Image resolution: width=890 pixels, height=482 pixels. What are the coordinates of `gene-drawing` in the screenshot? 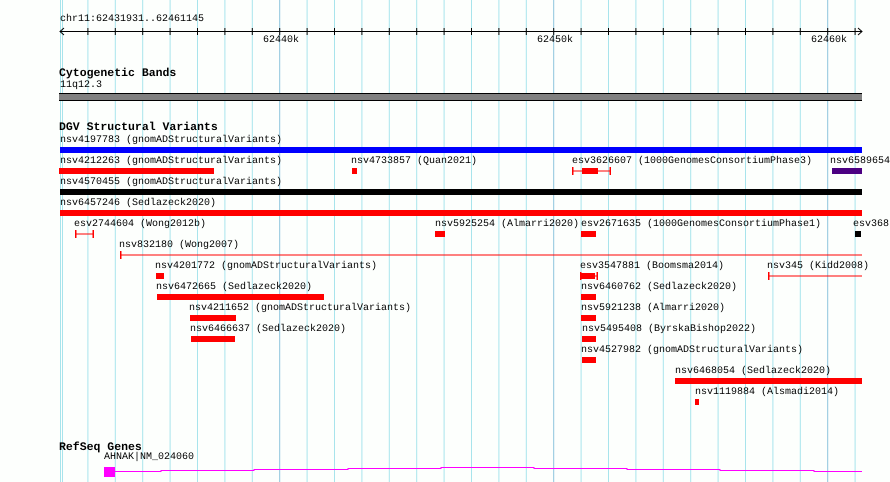 It's located at (483, 471).